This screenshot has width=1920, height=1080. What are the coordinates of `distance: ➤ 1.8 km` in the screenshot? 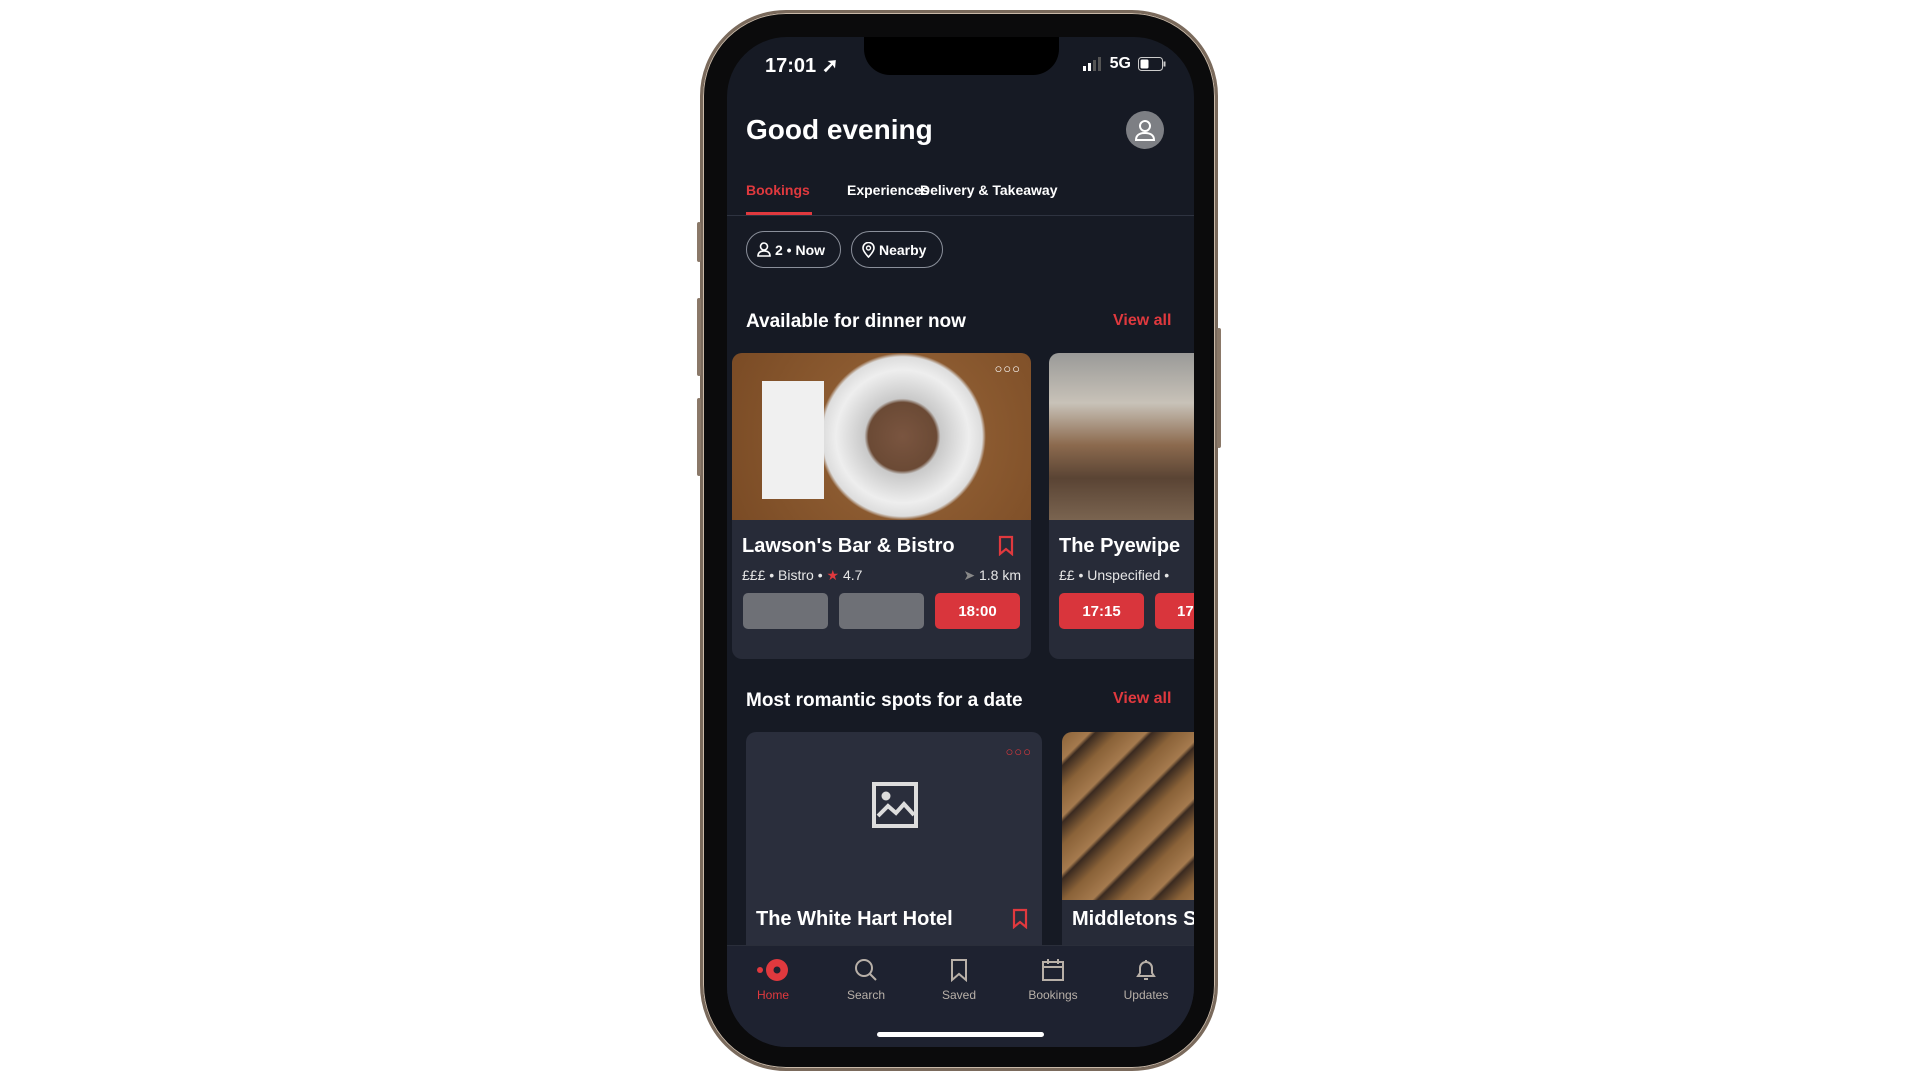 It's located at (992, 575).